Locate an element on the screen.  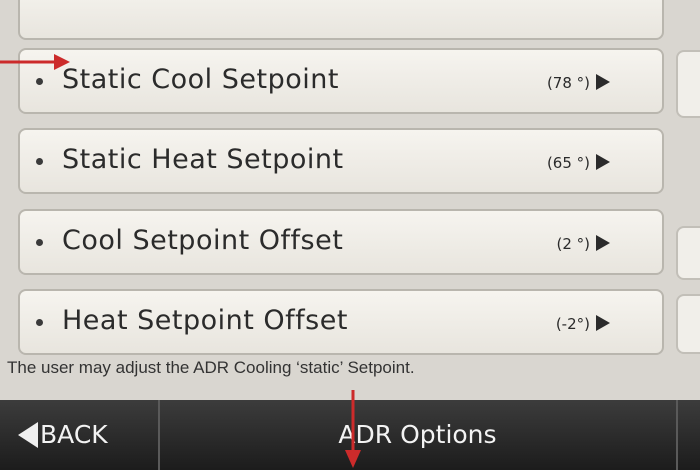
menu-item-label: Static Cool Setpoint is located at coordinates (200, 79).